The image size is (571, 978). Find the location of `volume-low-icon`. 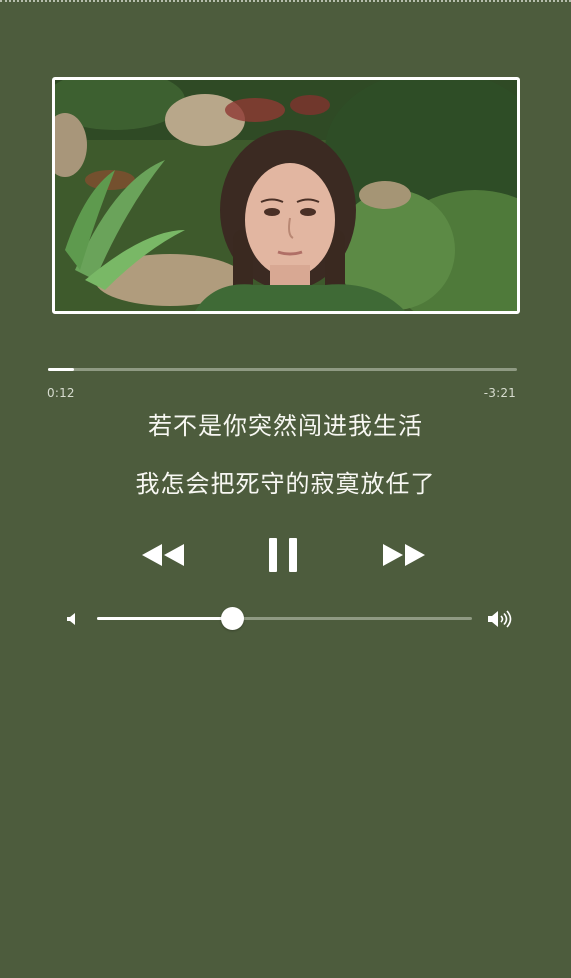

volume-low-icon is located at coordinates (71, 619).